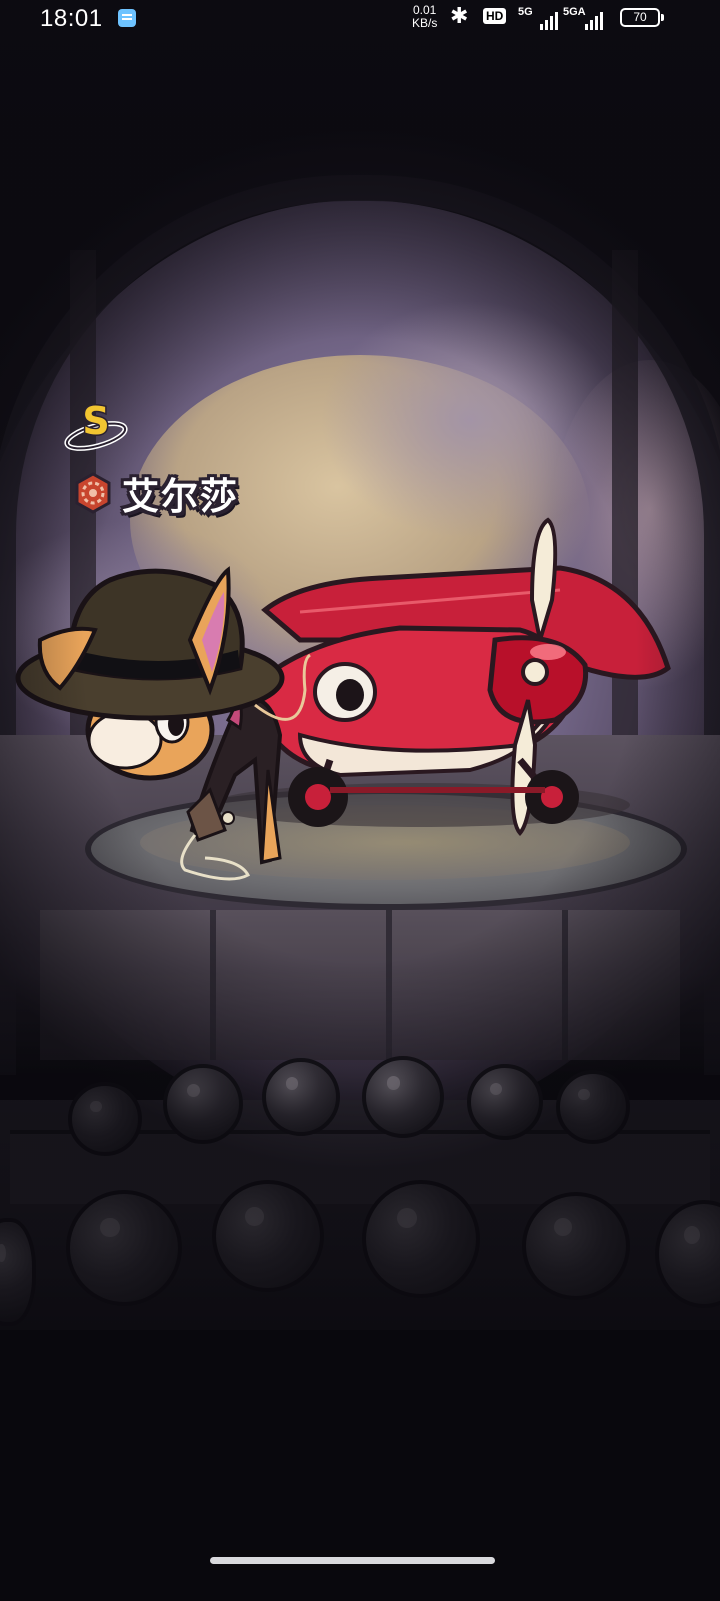  Describe the element at coordinates (71, 18) in the screenshot. I see `status-time: 18:01` at that location.